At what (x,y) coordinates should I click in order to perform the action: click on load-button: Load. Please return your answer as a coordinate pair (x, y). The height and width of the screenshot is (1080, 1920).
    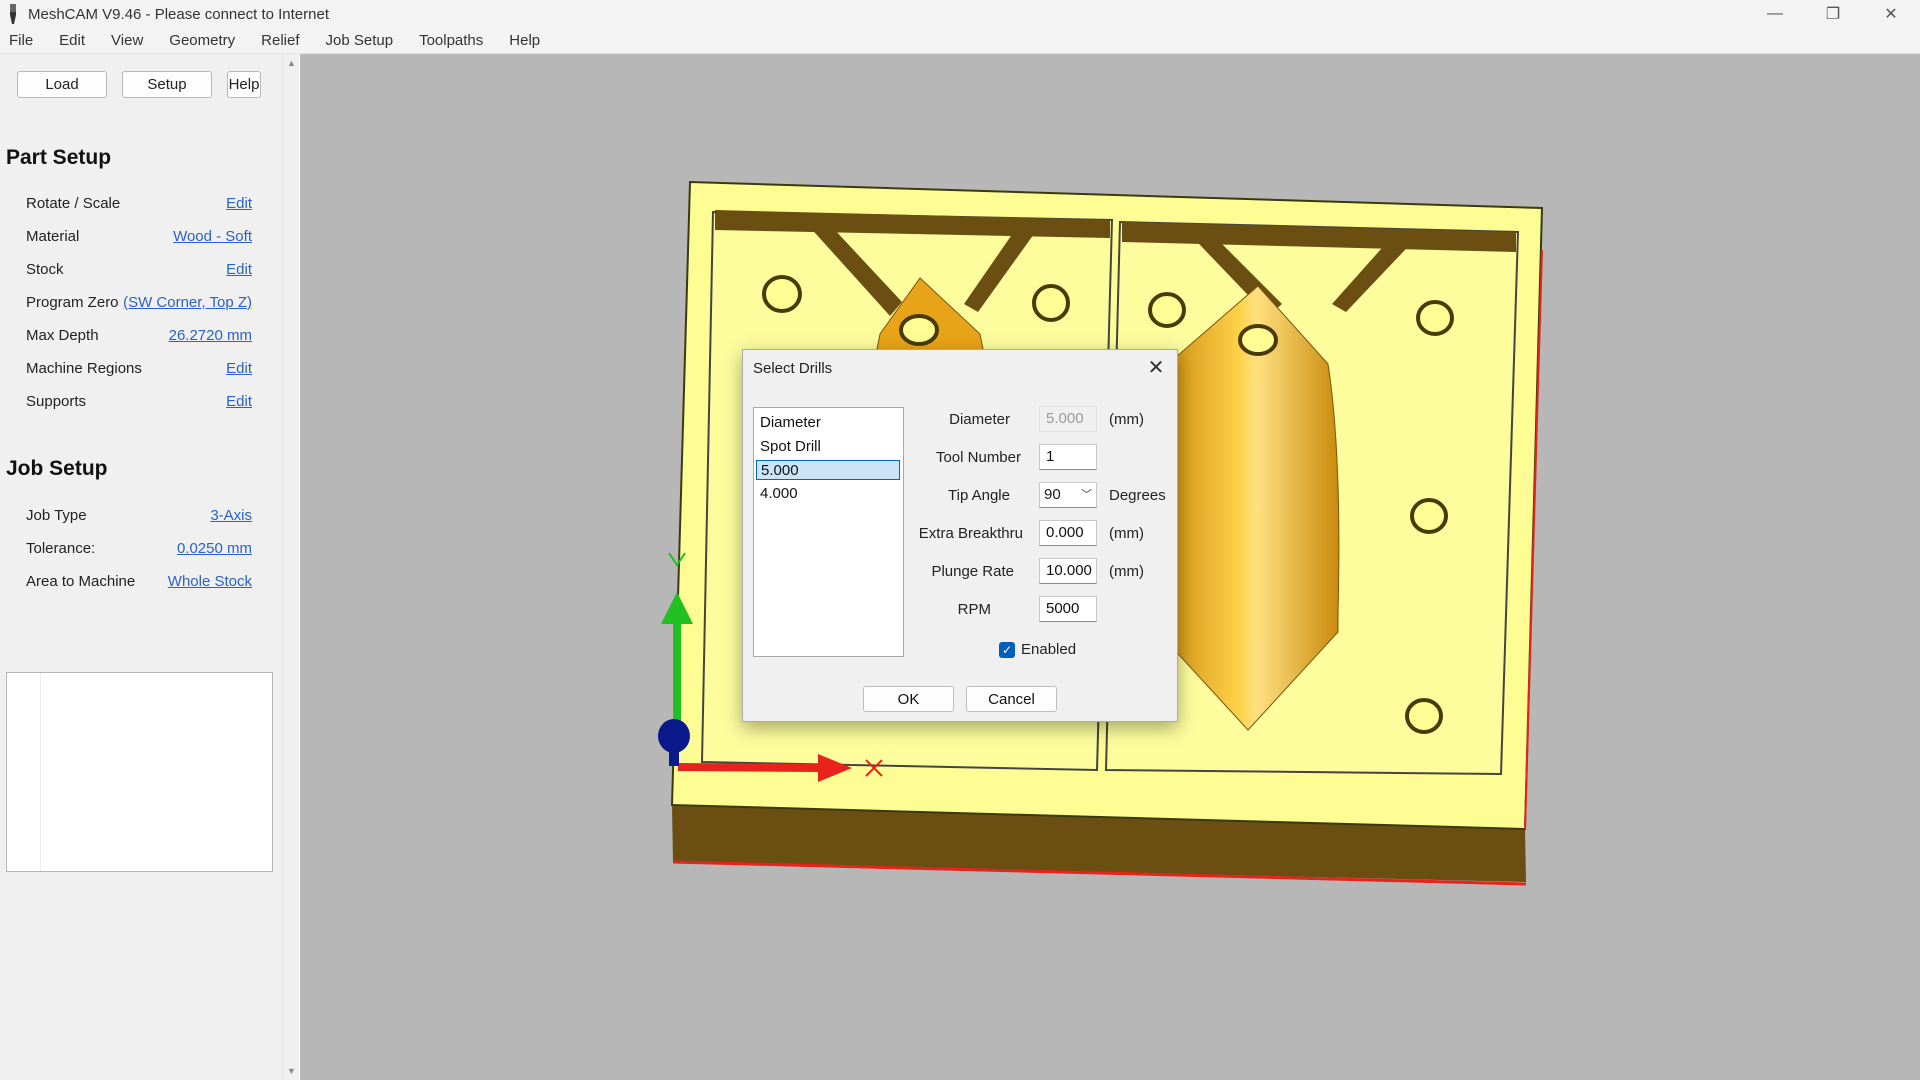
    Looking at the image, I should click on (62, 84).